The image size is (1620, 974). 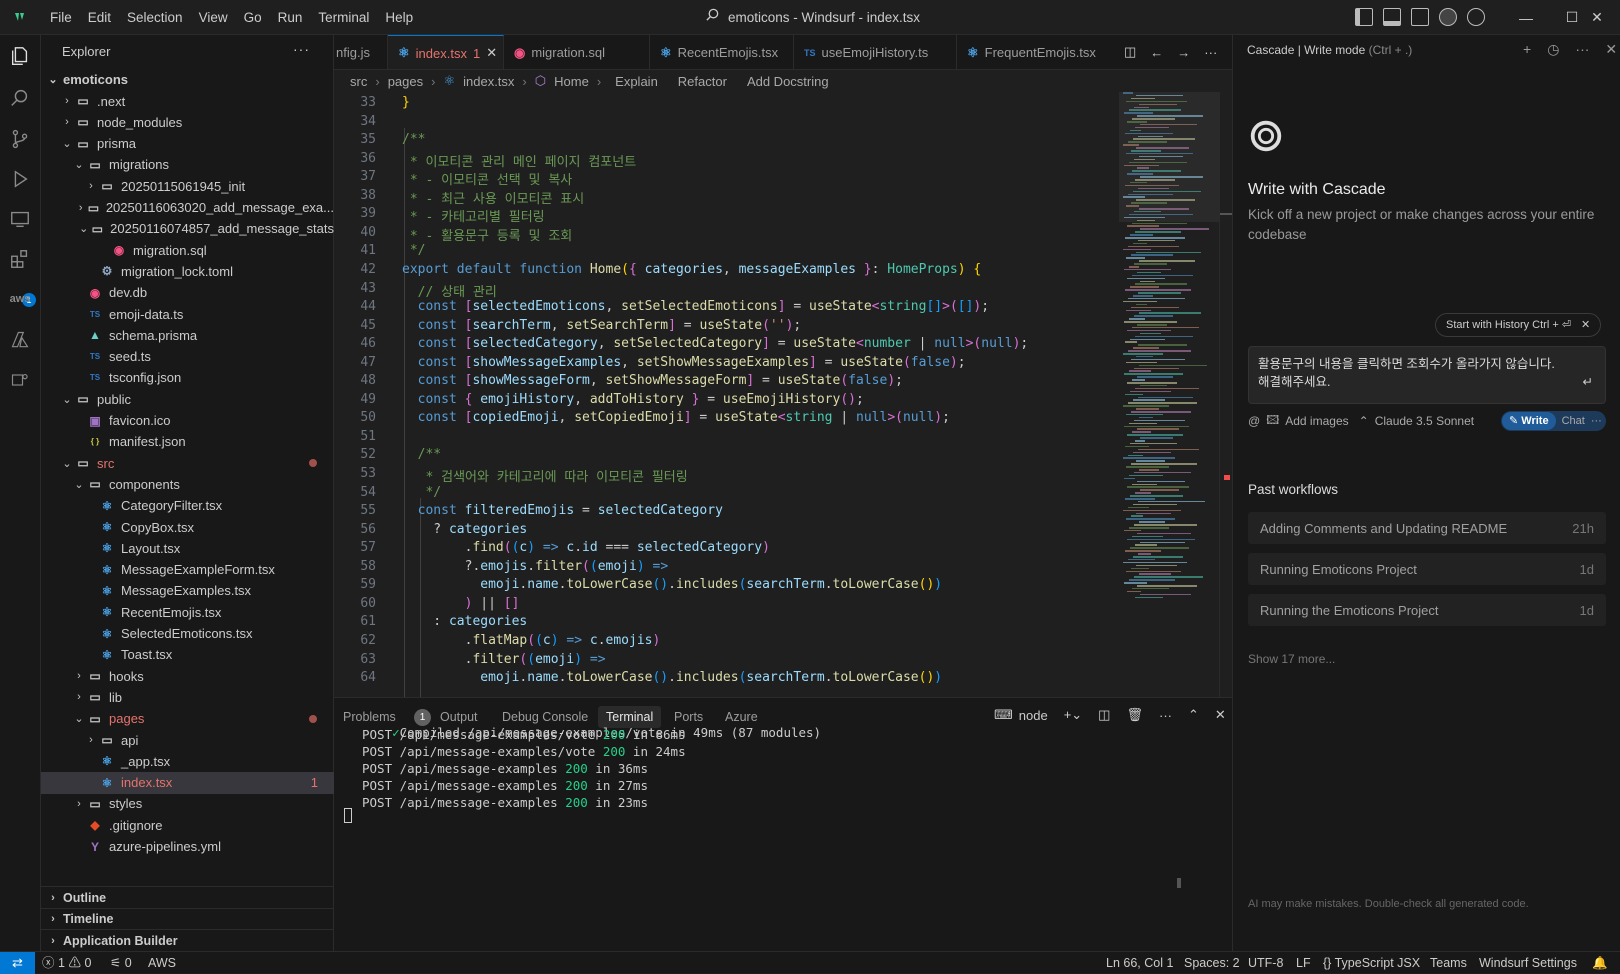 I want to click on start-with-history-button: Start with History Ctrl + ⏎ ✕, so click(x=1518, y=325).